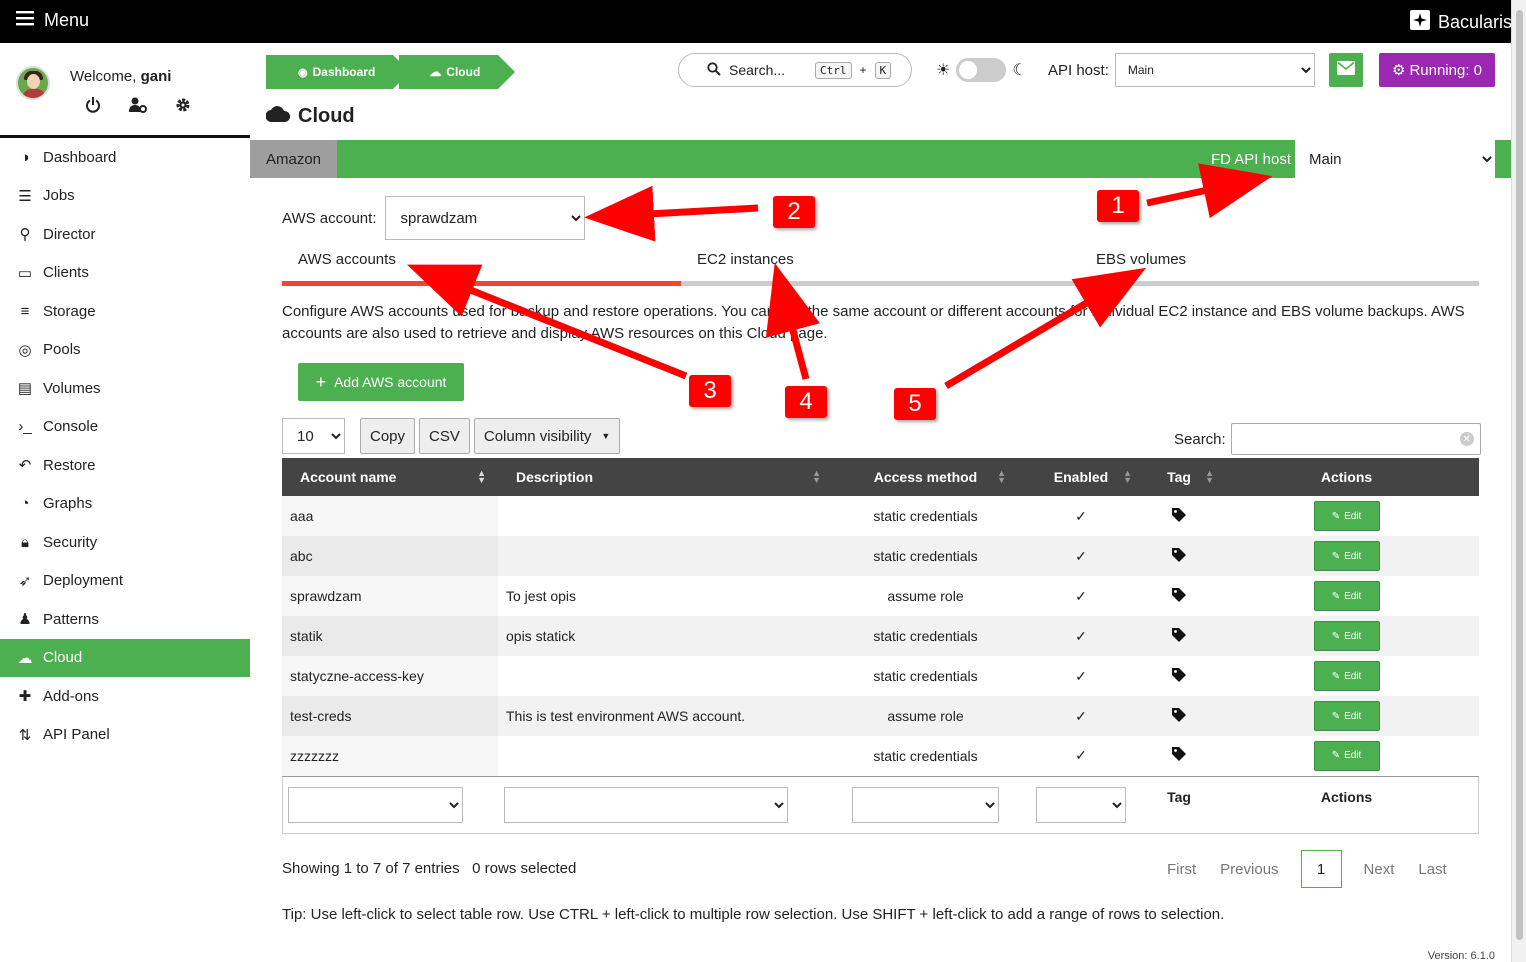 This screenshot has width=1526, height=962. I want to click on sidebar-item-label: Clients, so click(66, 273).